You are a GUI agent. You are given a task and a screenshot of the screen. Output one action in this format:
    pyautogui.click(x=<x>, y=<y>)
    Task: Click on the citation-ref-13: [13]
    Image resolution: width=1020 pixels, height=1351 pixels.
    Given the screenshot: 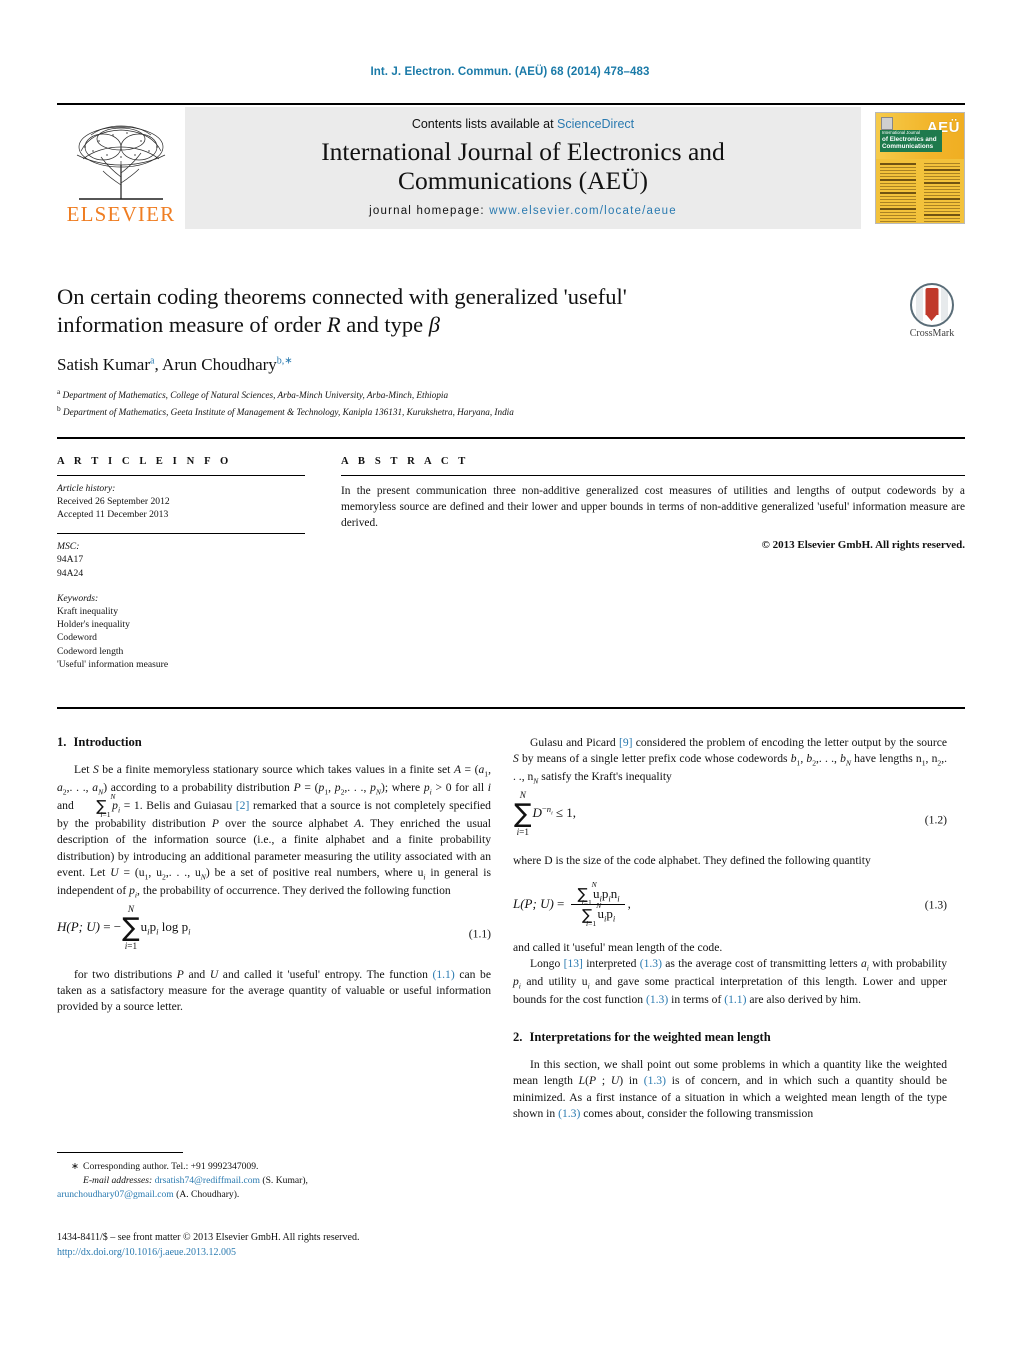 What is the action you would take?
    pyautogui.click(x=573, y=963)
    